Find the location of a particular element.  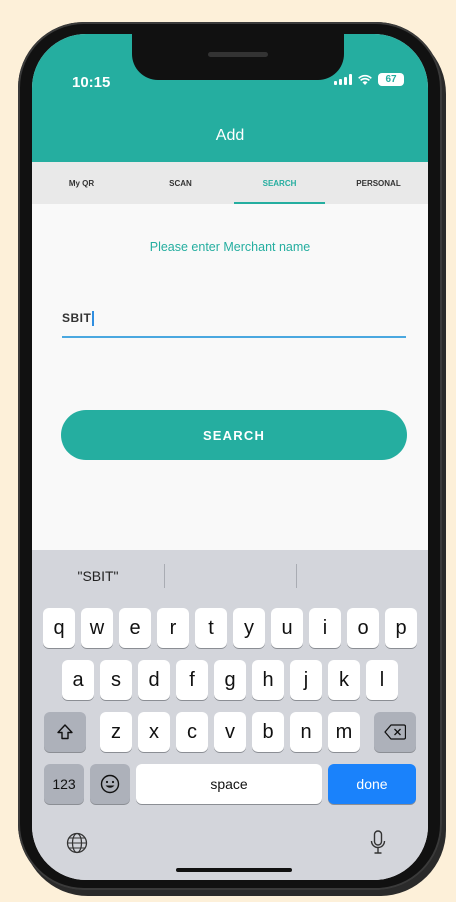

shift-icon is located at coordinates (65, 732).